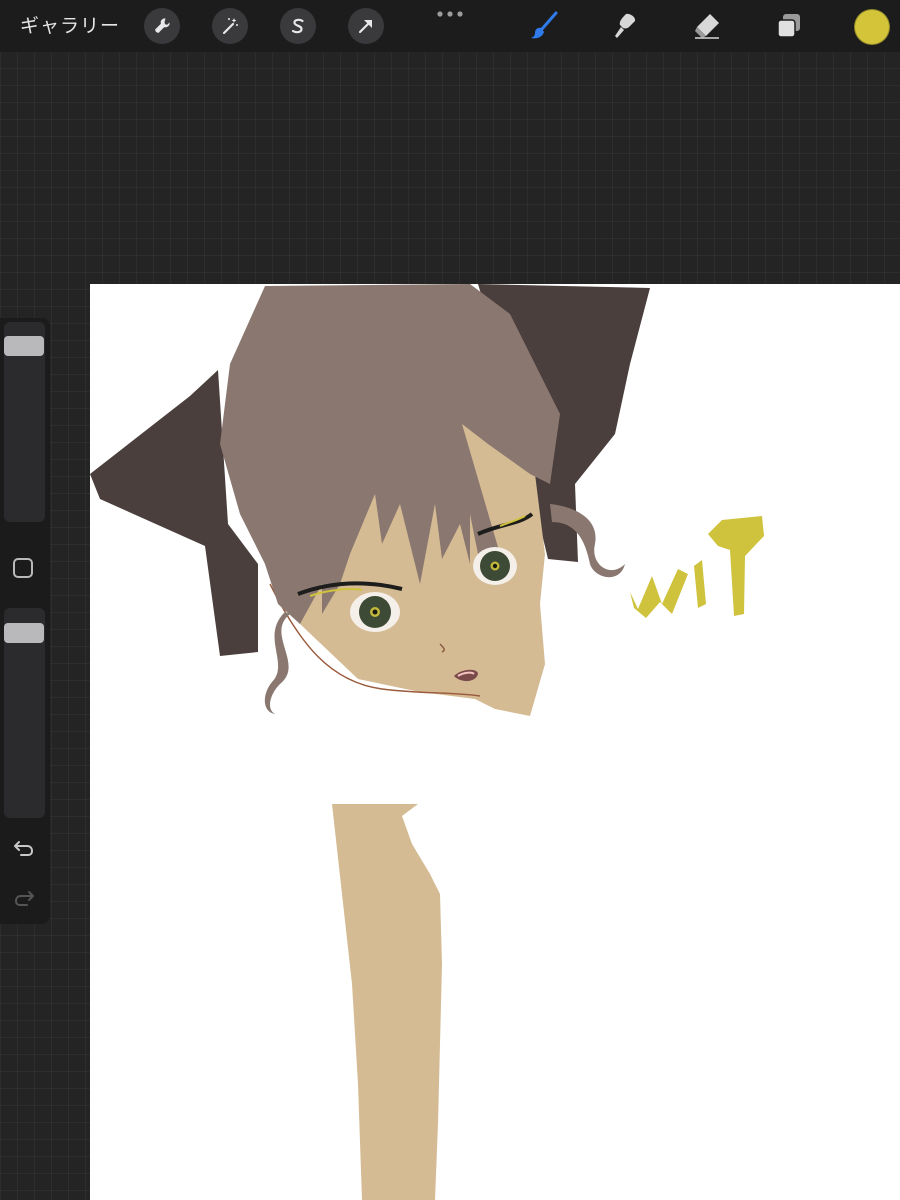 The width and height of the screenshot is (900, 1200). I want to click on selection-button, so click(298, 26).